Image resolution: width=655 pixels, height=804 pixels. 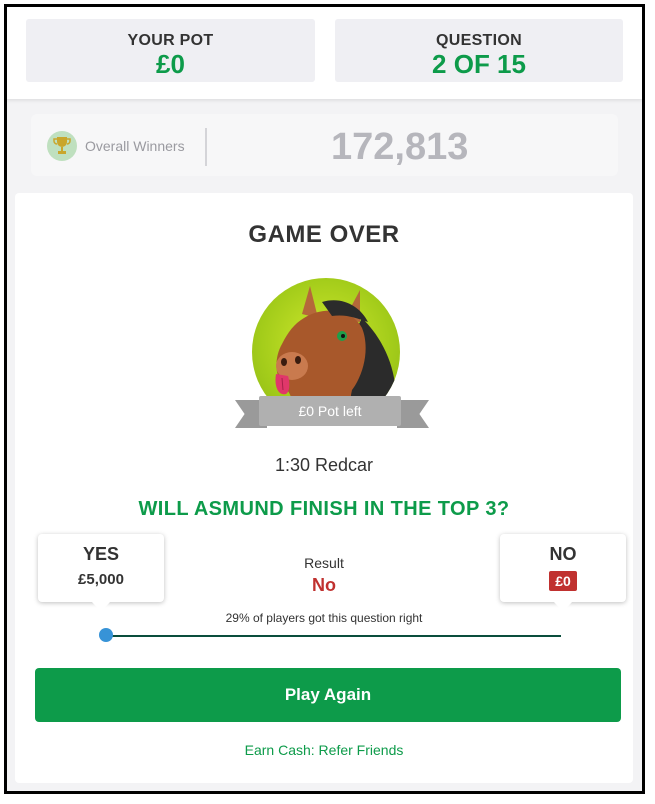 I want to click on question-card: QUESTION 2 OF 15, so click(x=479, y=50).